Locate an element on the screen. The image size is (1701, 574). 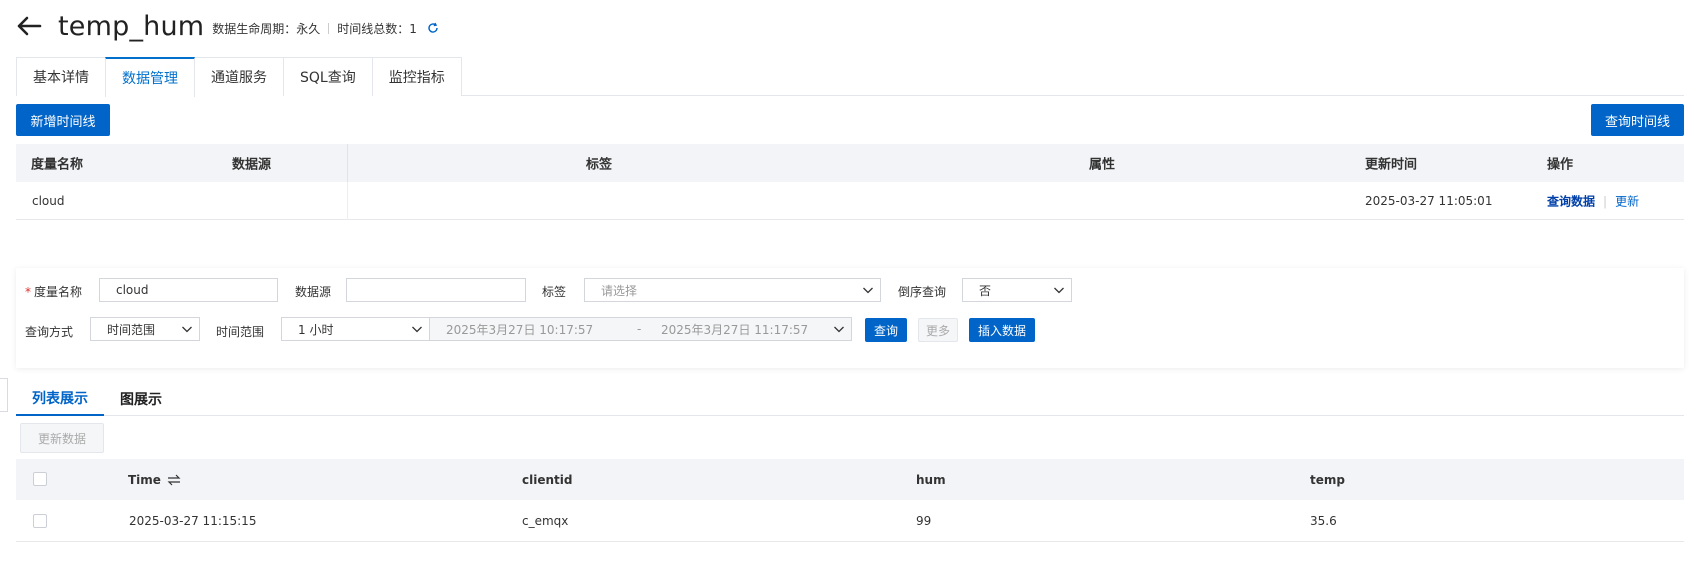
actions-cell: 查询数据 | 更新 is located at coordinates (1593, 200).